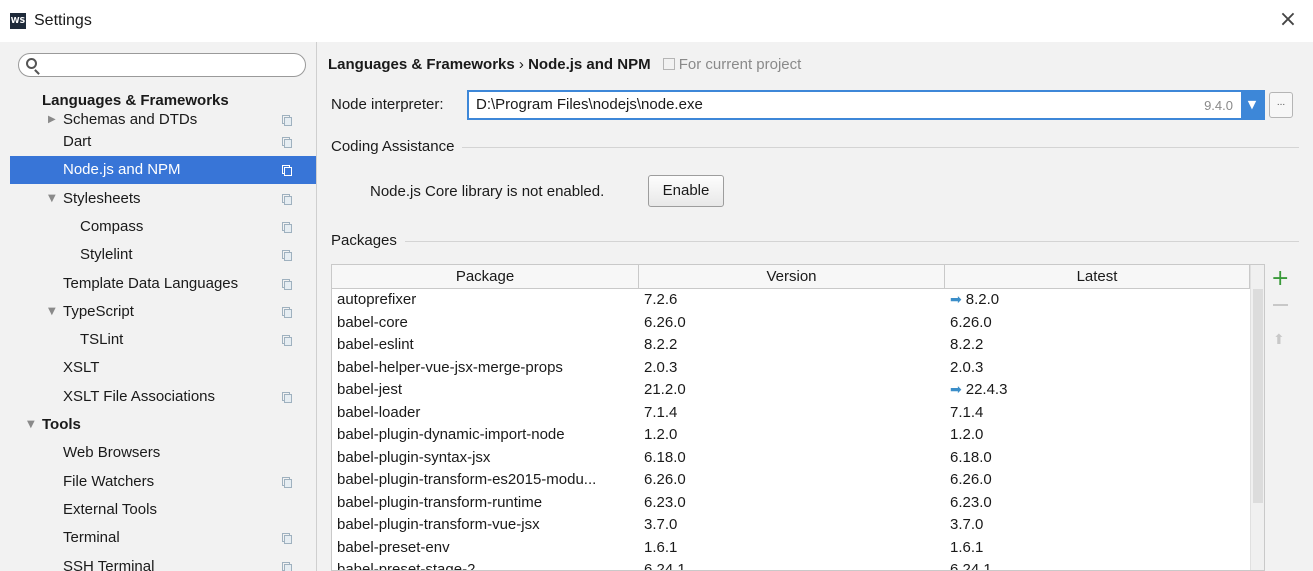 The height and width of the screenshot is (571, 1313). Describe the element at coordinates (1097, 323) in the screenshot. I see `package-latest-cell: 6.26.0` at that location.